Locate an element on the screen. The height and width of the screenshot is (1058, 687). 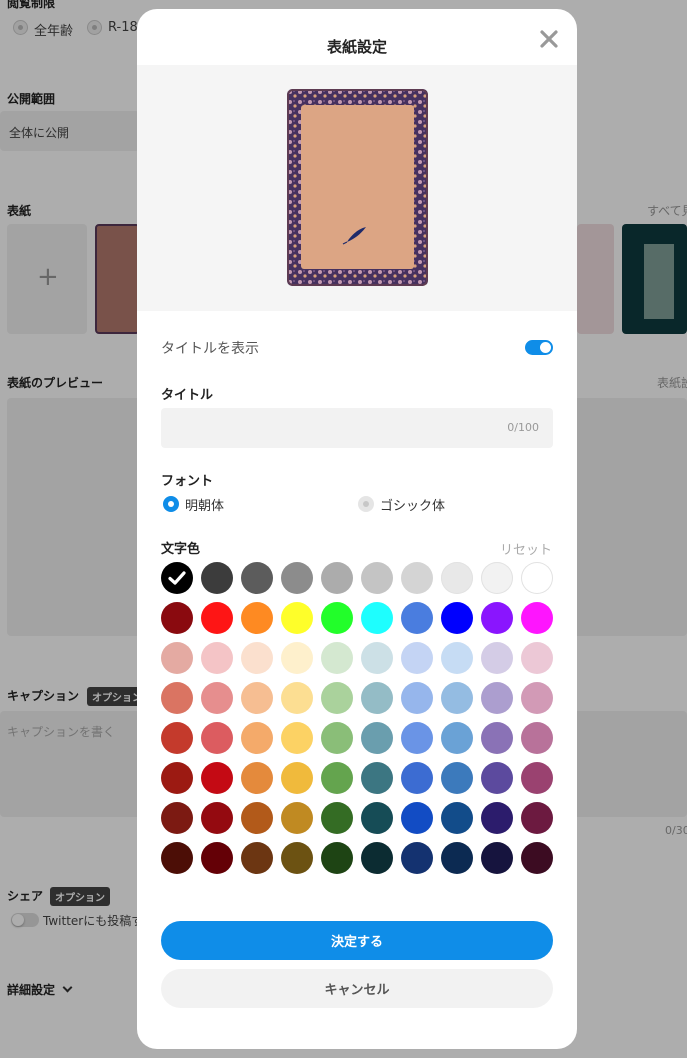
modal-title: 表紙設定 is located at coordinates (356, 47).